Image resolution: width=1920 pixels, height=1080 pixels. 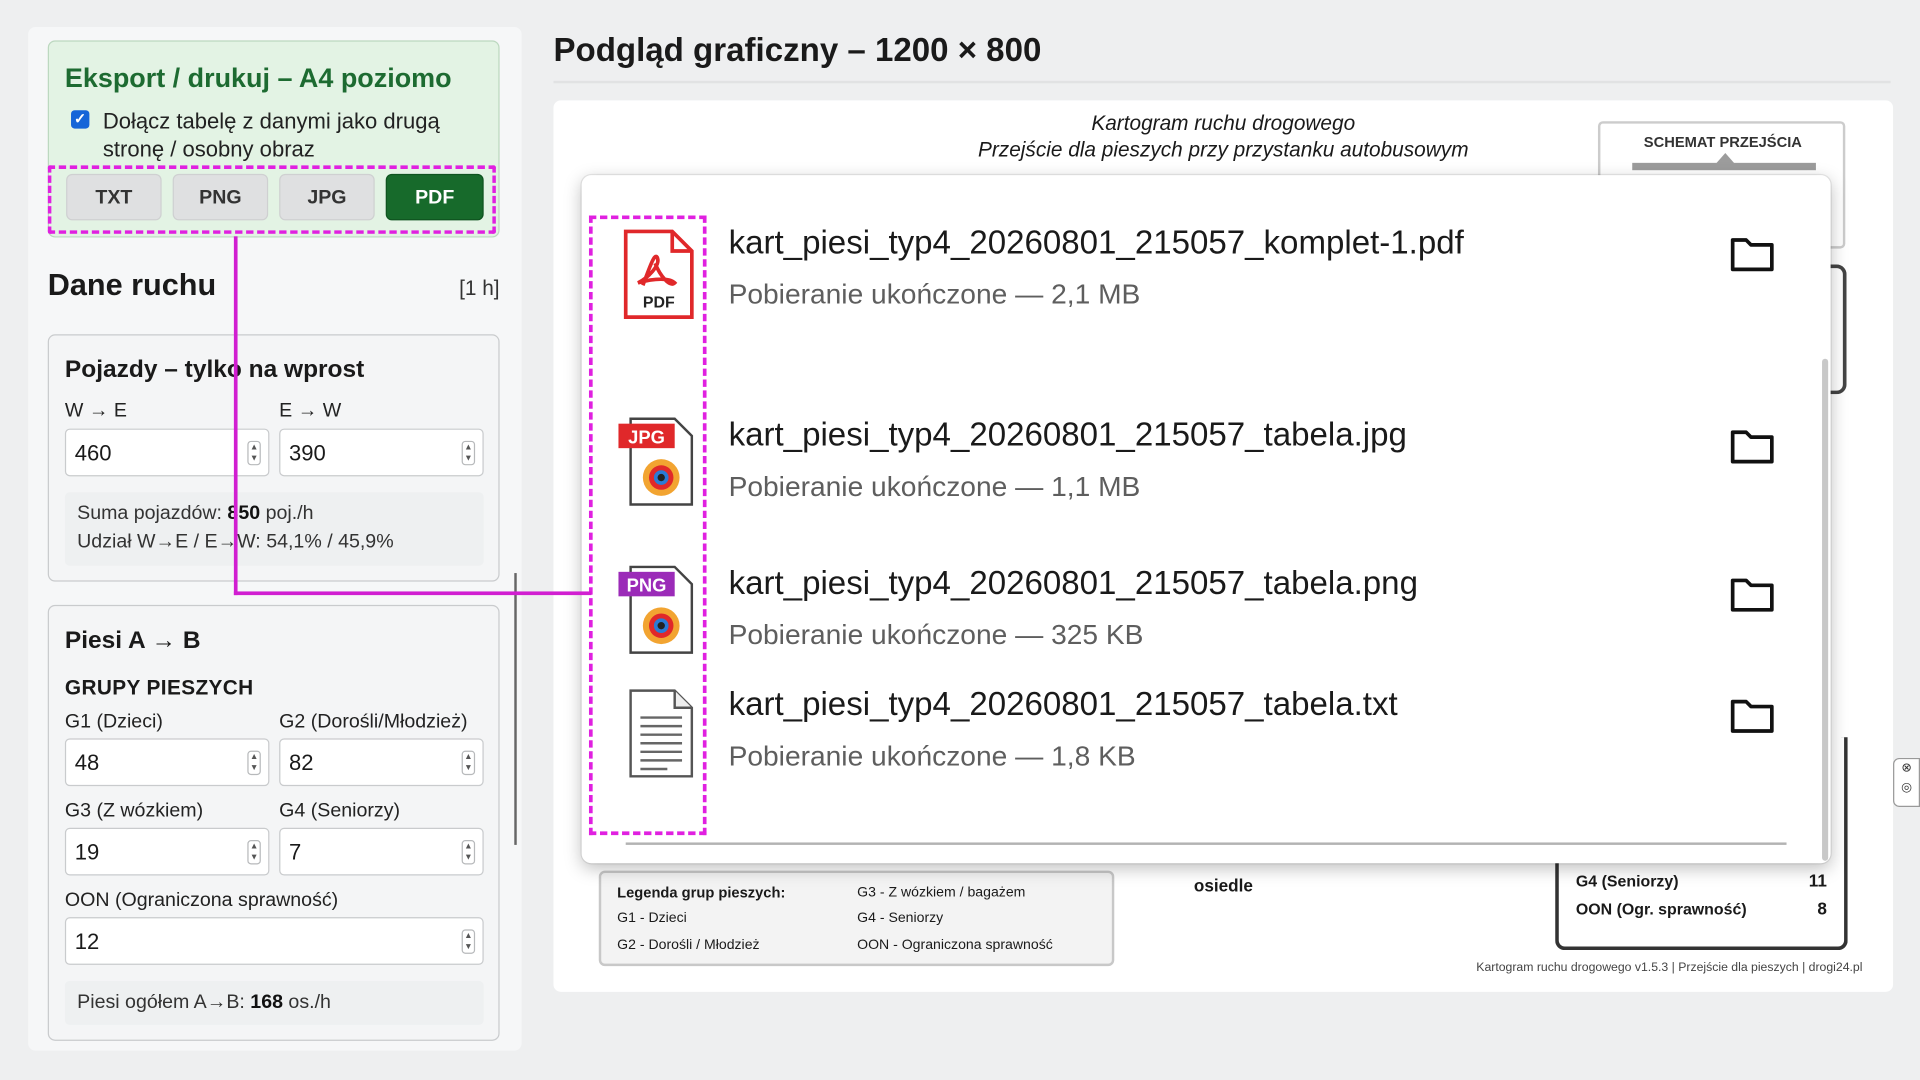 I want to click on g1-label: G1 (Dzieci), so click(x=113, y=722).